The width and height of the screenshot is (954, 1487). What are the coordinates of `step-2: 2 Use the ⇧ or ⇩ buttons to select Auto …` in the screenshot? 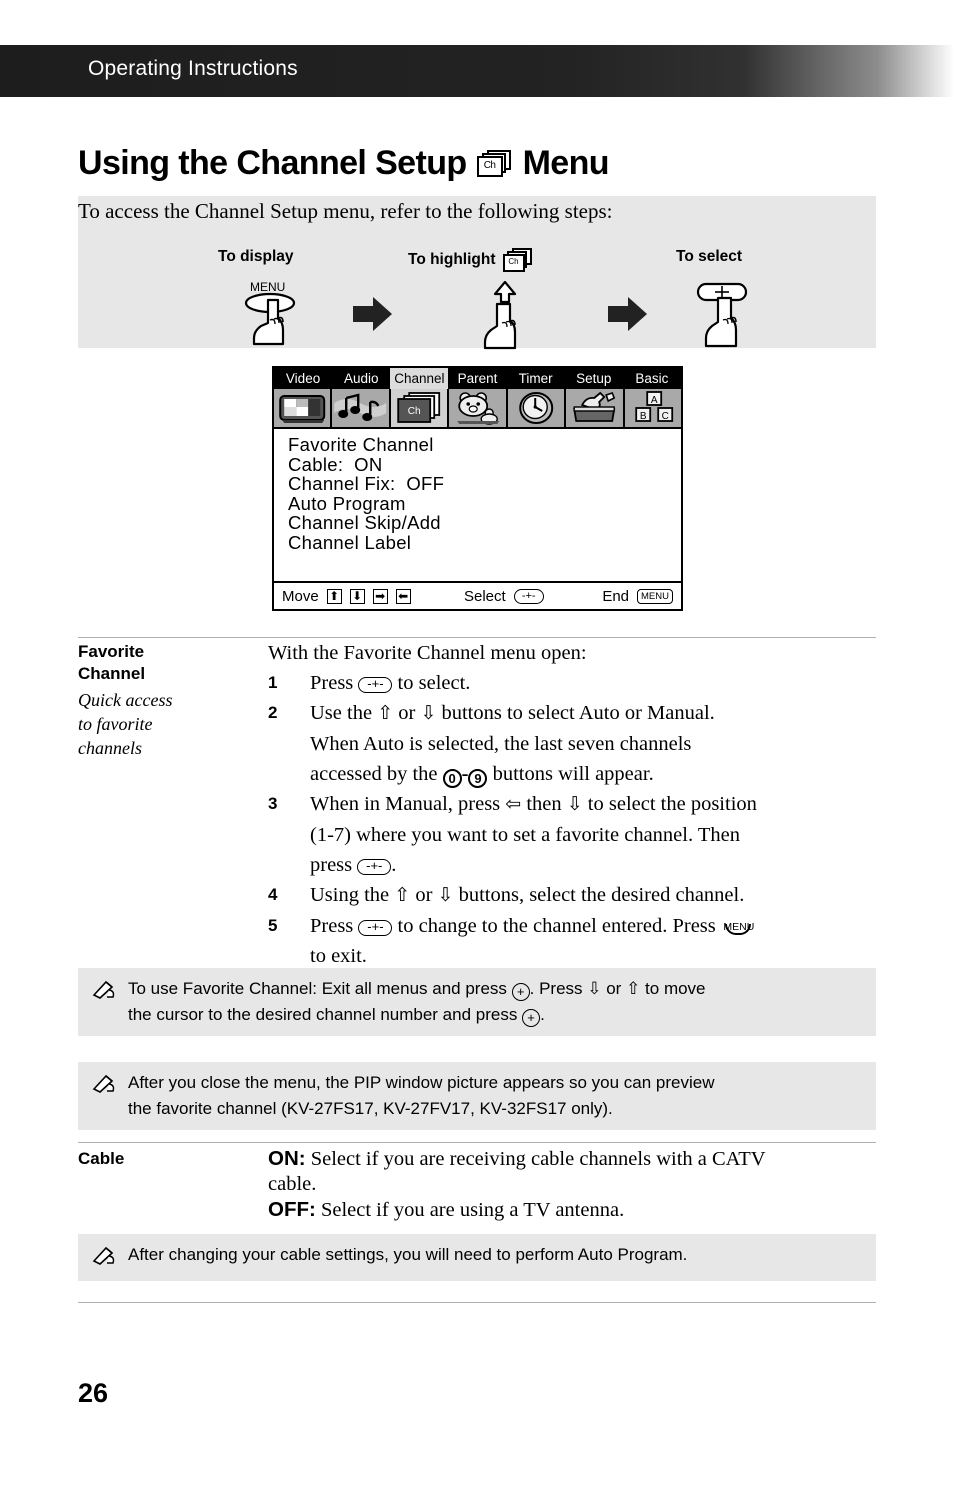 It's located at (574, 743).